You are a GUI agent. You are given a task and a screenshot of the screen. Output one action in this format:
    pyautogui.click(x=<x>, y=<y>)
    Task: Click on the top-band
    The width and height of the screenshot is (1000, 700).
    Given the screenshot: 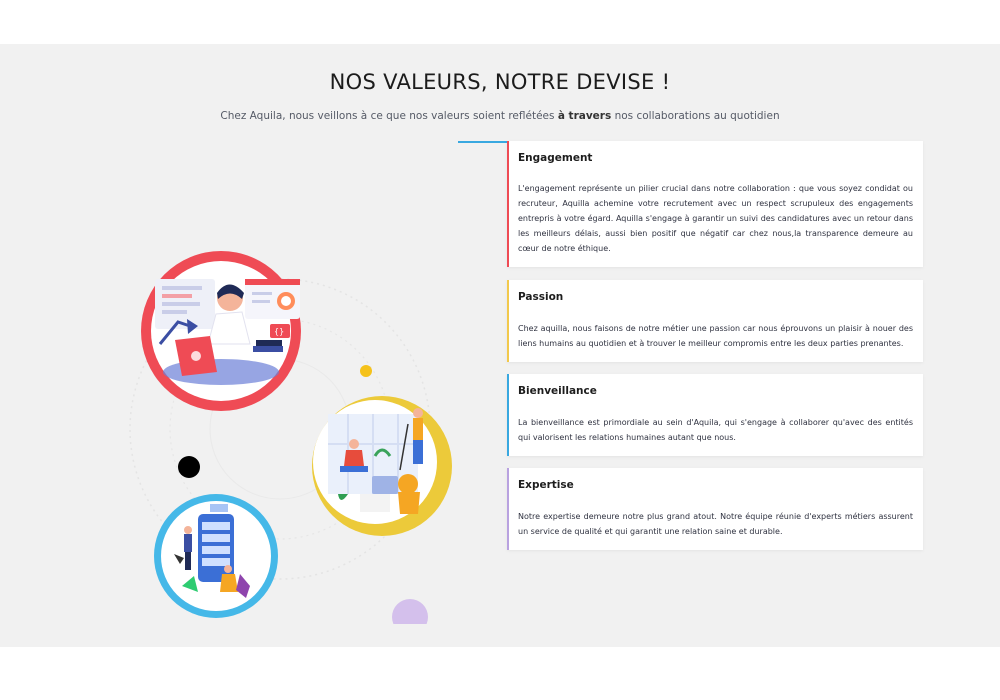 What is the action you would take?
    pyautogui.click(x=500, y=22)
    